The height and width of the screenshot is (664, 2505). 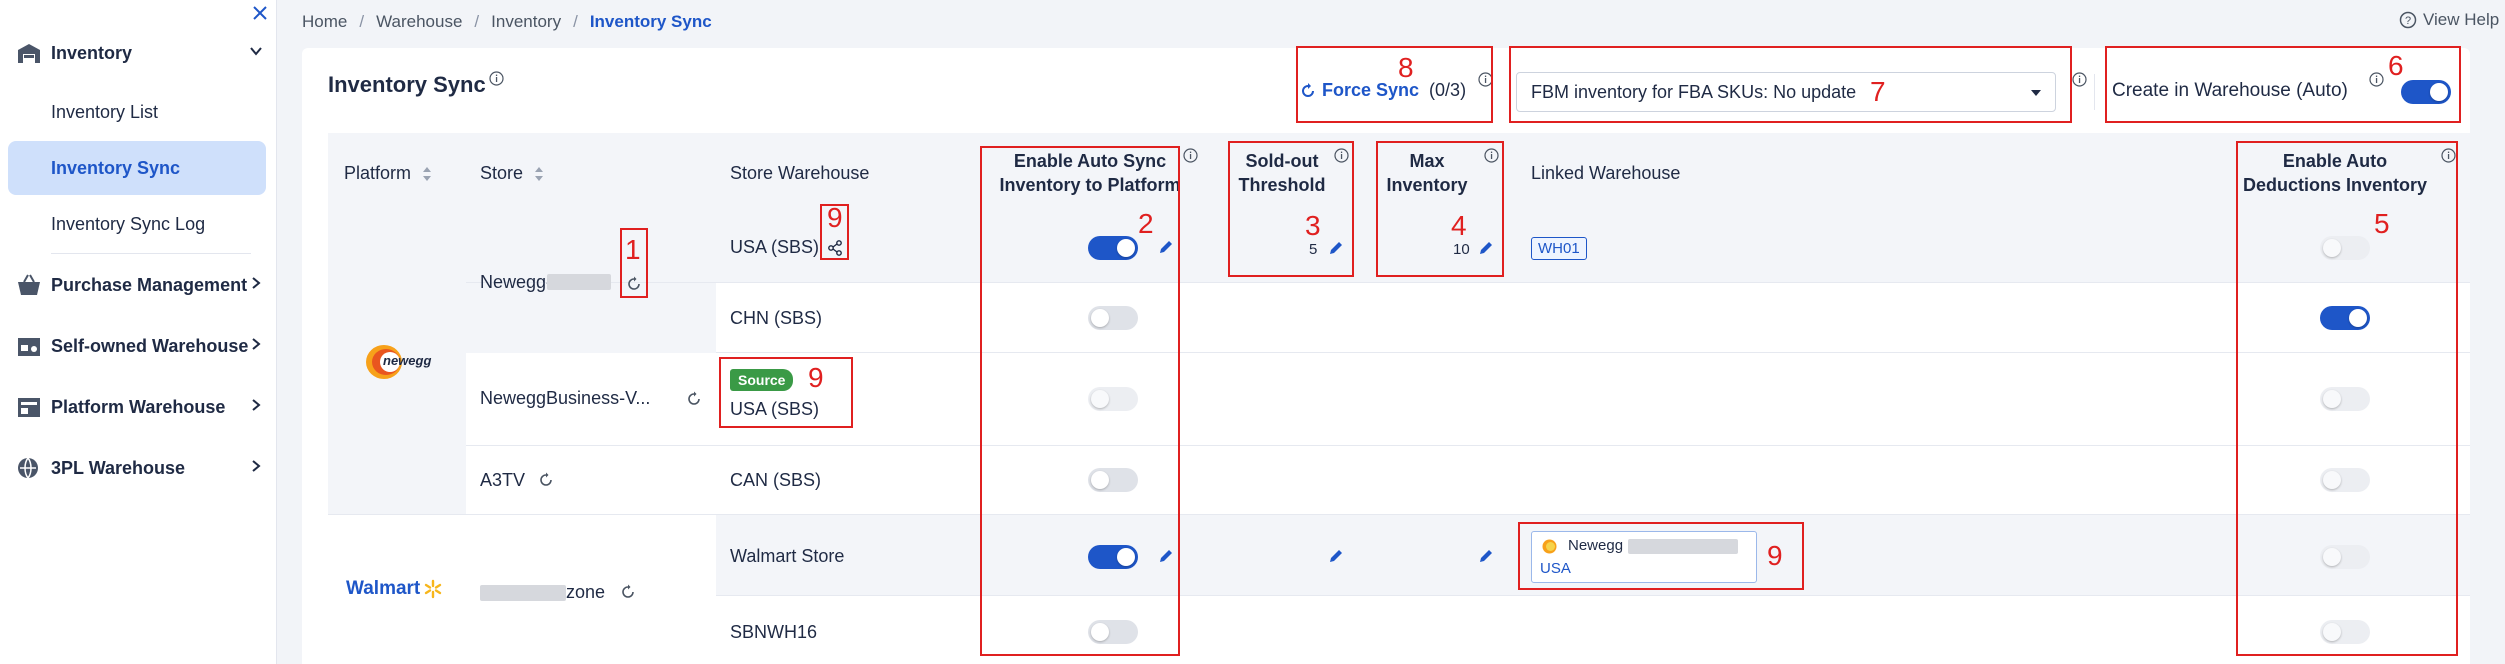 I want to click on column-header-linked-warehouse: Linked Warehouse, so click(x=1606, y=173).